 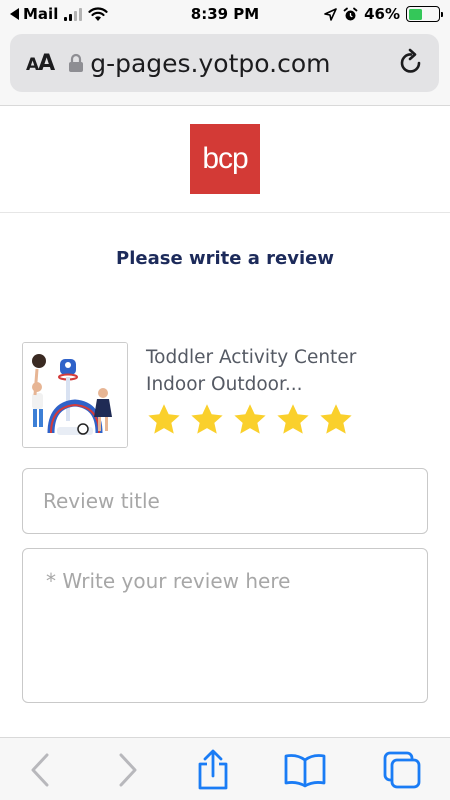 I want to click on nav-forward-button, so click(x=128, y=770).